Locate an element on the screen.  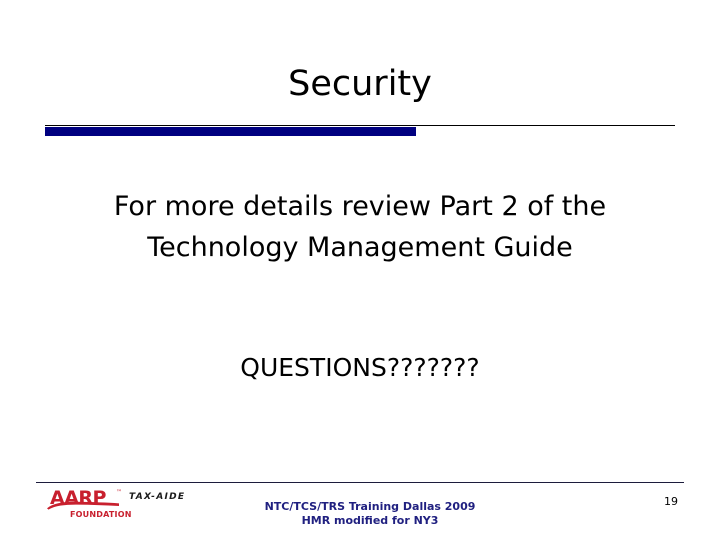
aarp-swoosh-icon is located at coordinates (83, 505).